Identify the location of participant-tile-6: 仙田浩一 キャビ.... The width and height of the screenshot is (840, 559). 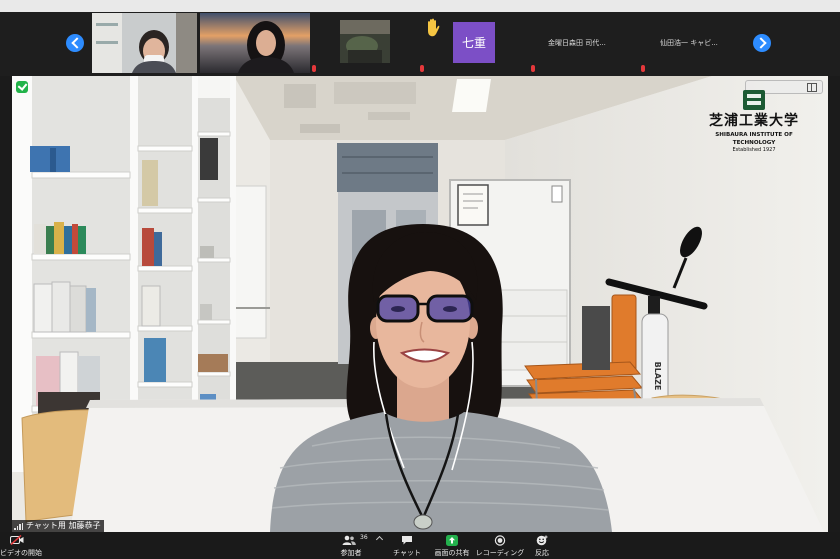
(695, 43).